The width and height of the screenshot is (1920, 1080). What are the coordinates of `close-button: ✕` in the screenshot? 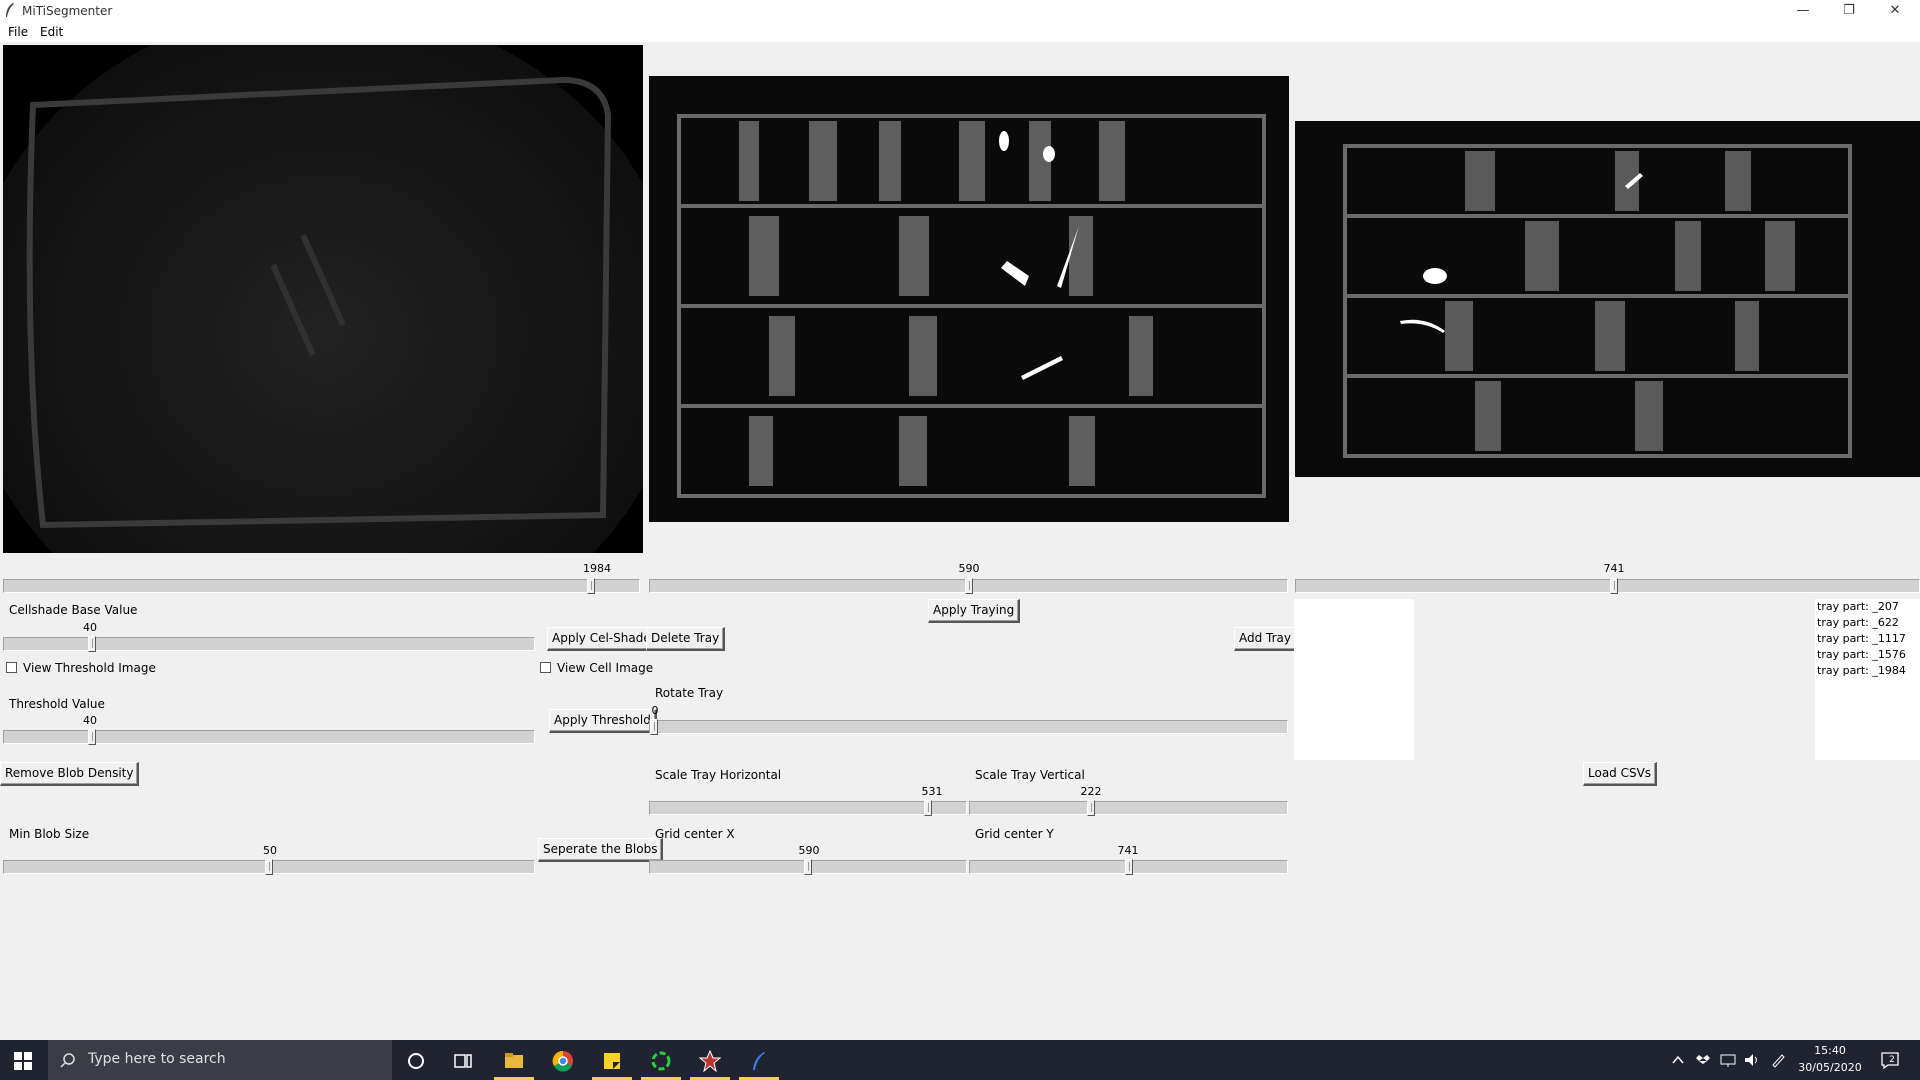 It's located at (1895, 11).